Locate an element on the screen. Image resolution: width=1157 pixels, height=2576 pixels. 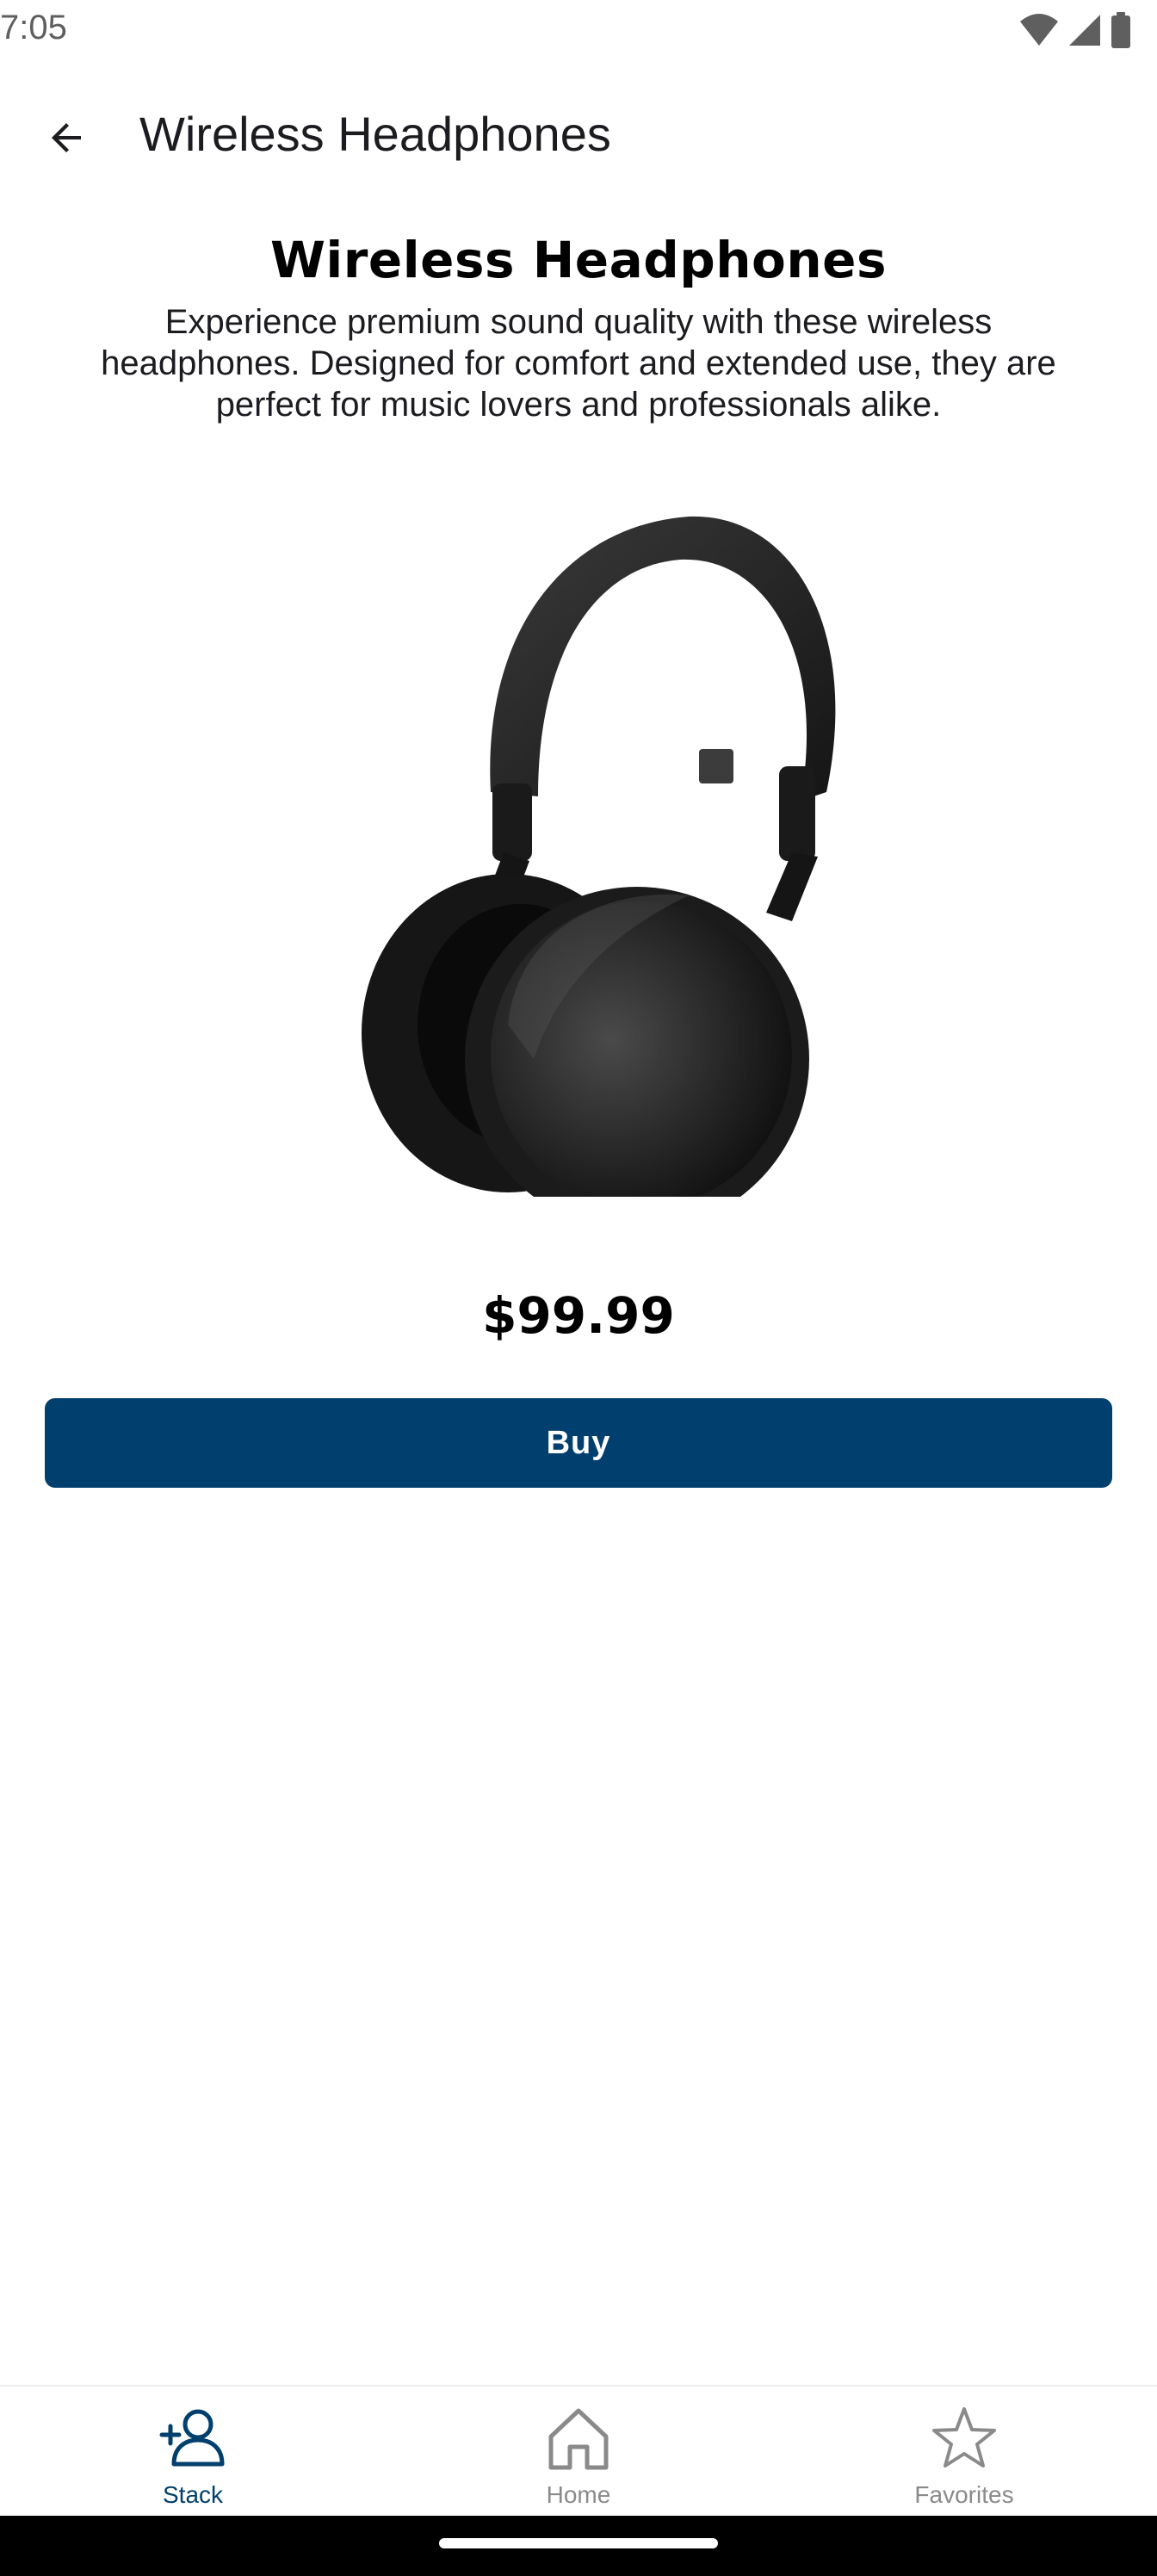
star-icon is located at coordinates (964, 2438).